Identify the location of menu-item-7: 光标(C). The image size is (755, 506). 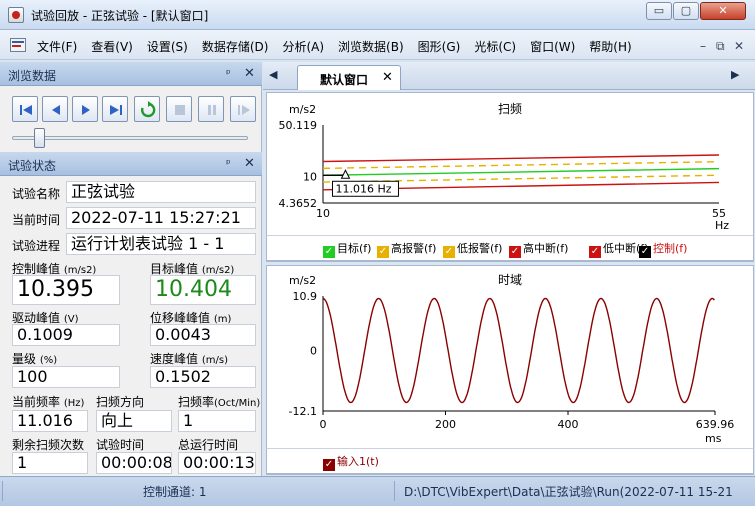
(495, 46).